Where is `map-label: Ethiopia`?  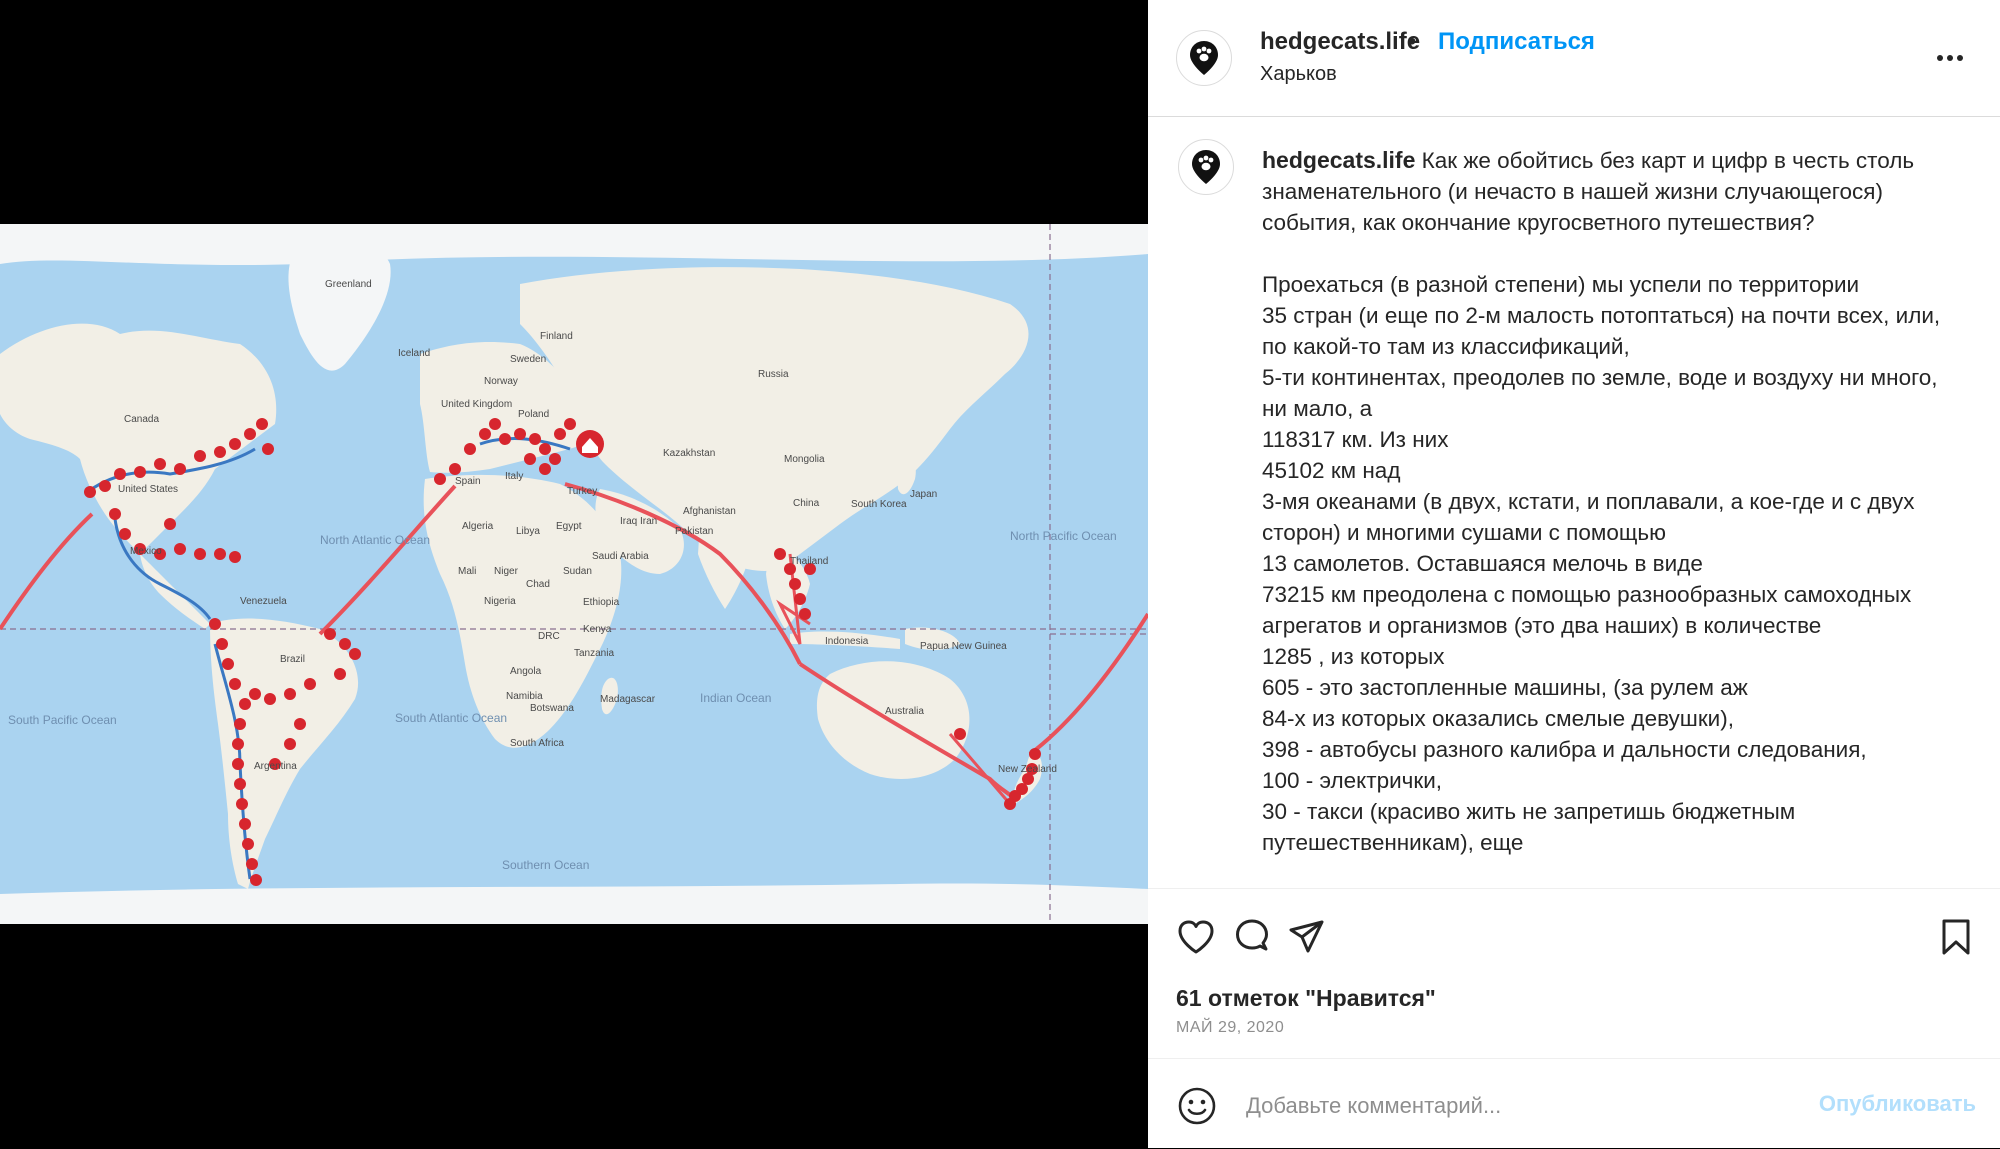 map-label: Ethiopia is located at coordinates (601, 602).